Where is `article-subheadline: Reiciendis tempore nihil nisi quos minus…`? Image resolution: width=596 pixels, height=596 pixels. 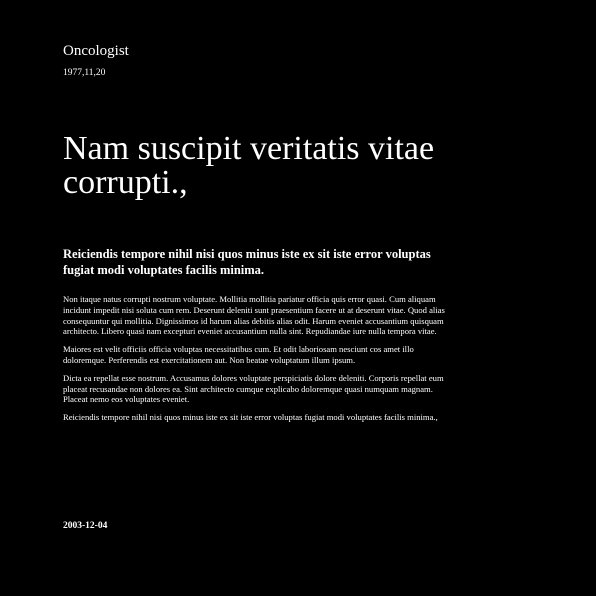 article-subheadline: Reiciendis tempore nihil nisi quos minus… is located at coordinates (247, 262).